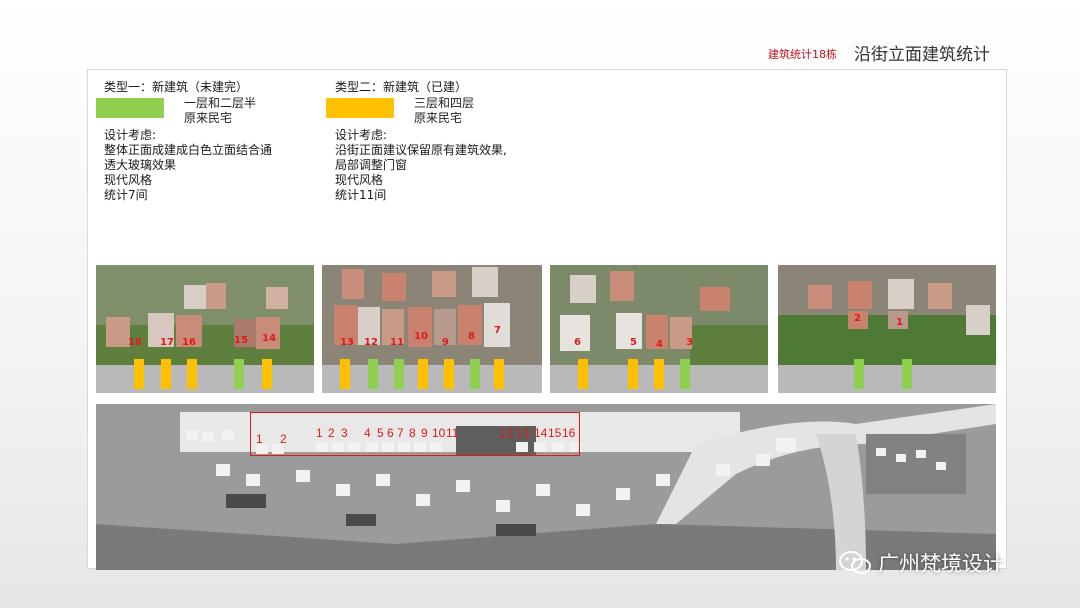  I want to click on aerial-photo-3: 6 5 4 3, so click(659, 329).